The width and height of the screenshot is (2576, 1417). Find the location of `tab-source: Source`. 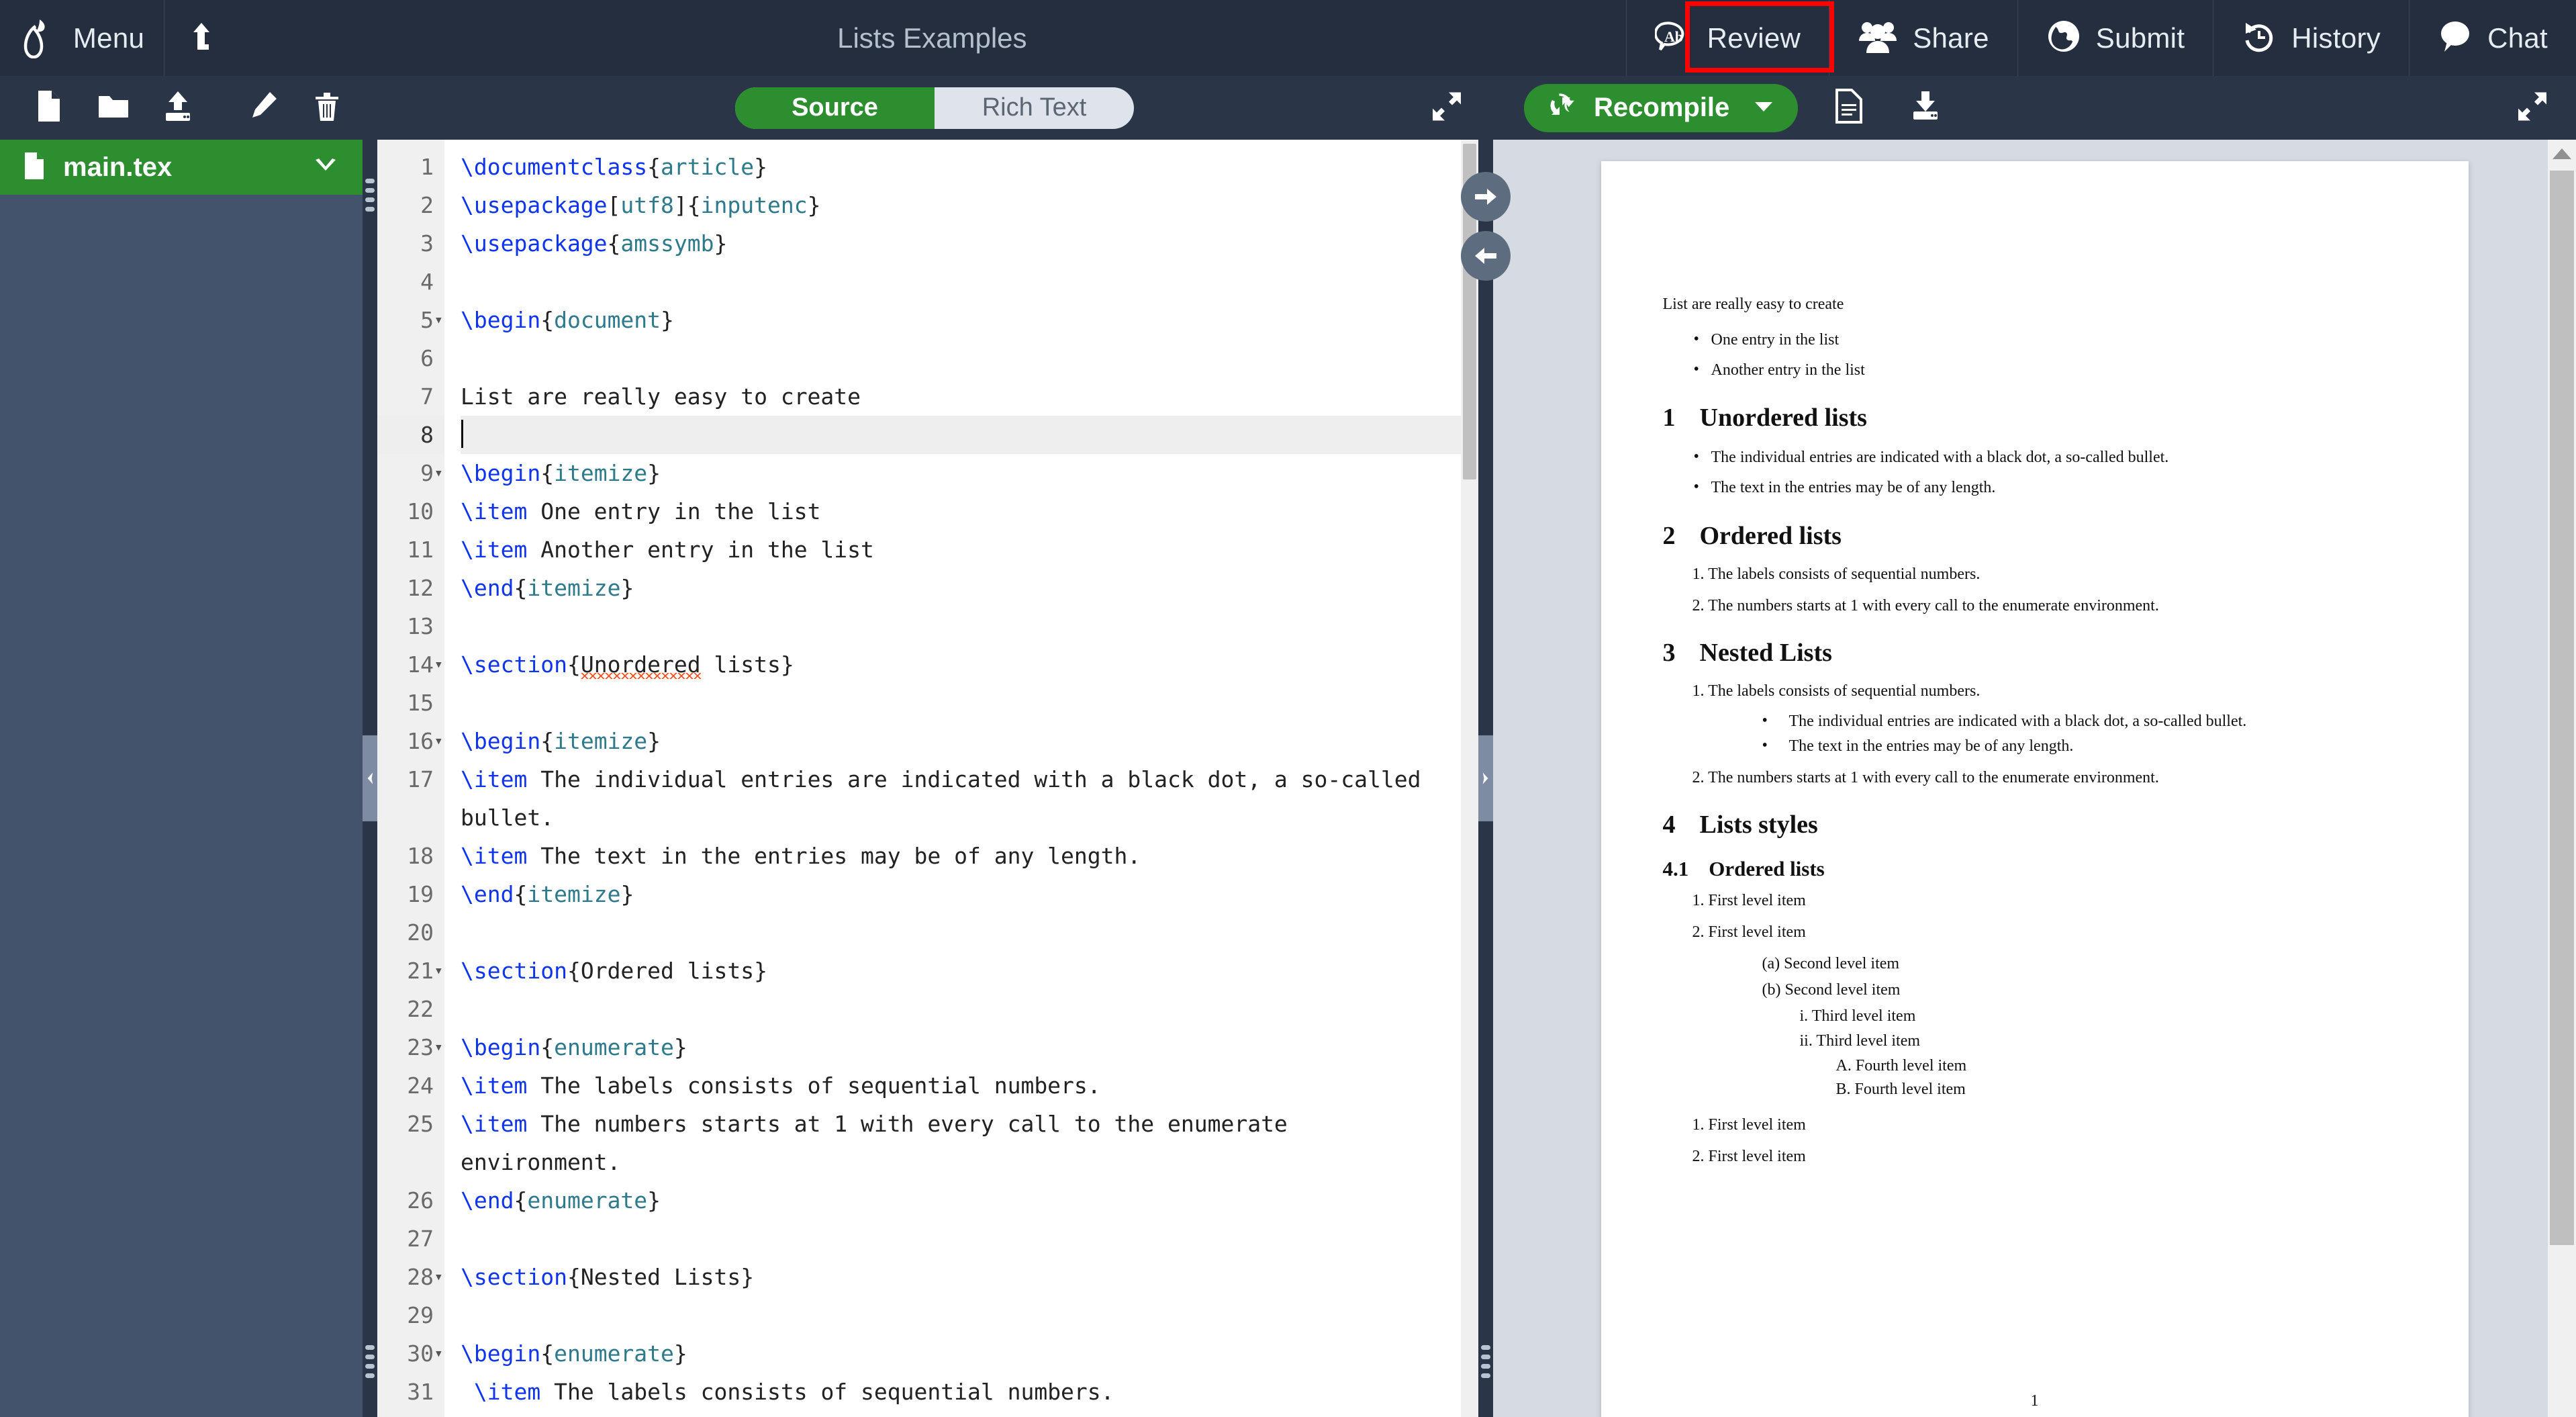

tab-source: Source is located at coordinates (835, 108).